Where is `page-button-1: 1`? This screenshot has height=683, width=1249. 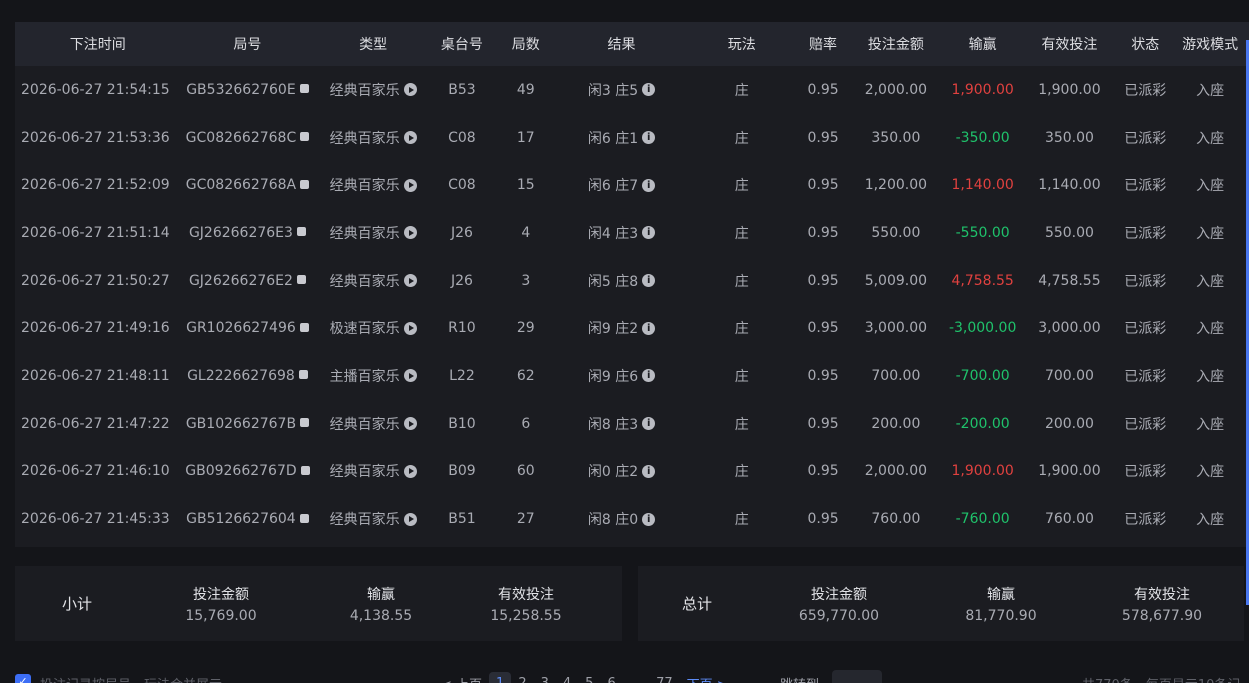
page-button-1: 1 is located at coordinates (500, 677).